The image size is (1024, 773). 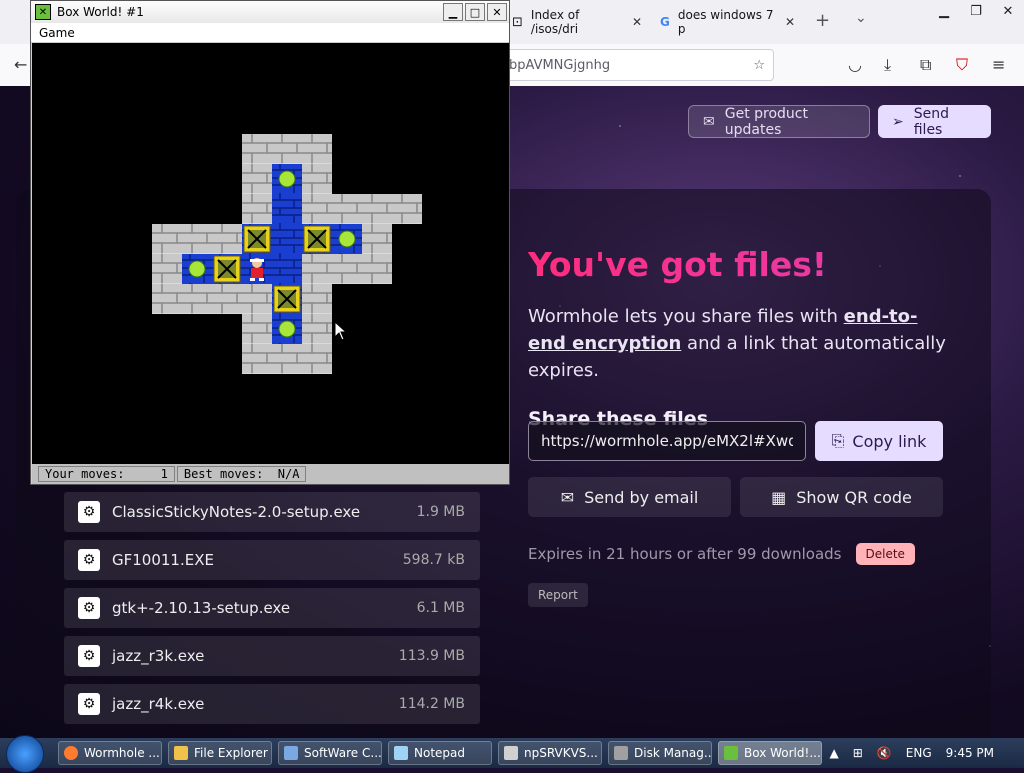 I want to click on language-indicator: ENG, so click(x=919, y=753).